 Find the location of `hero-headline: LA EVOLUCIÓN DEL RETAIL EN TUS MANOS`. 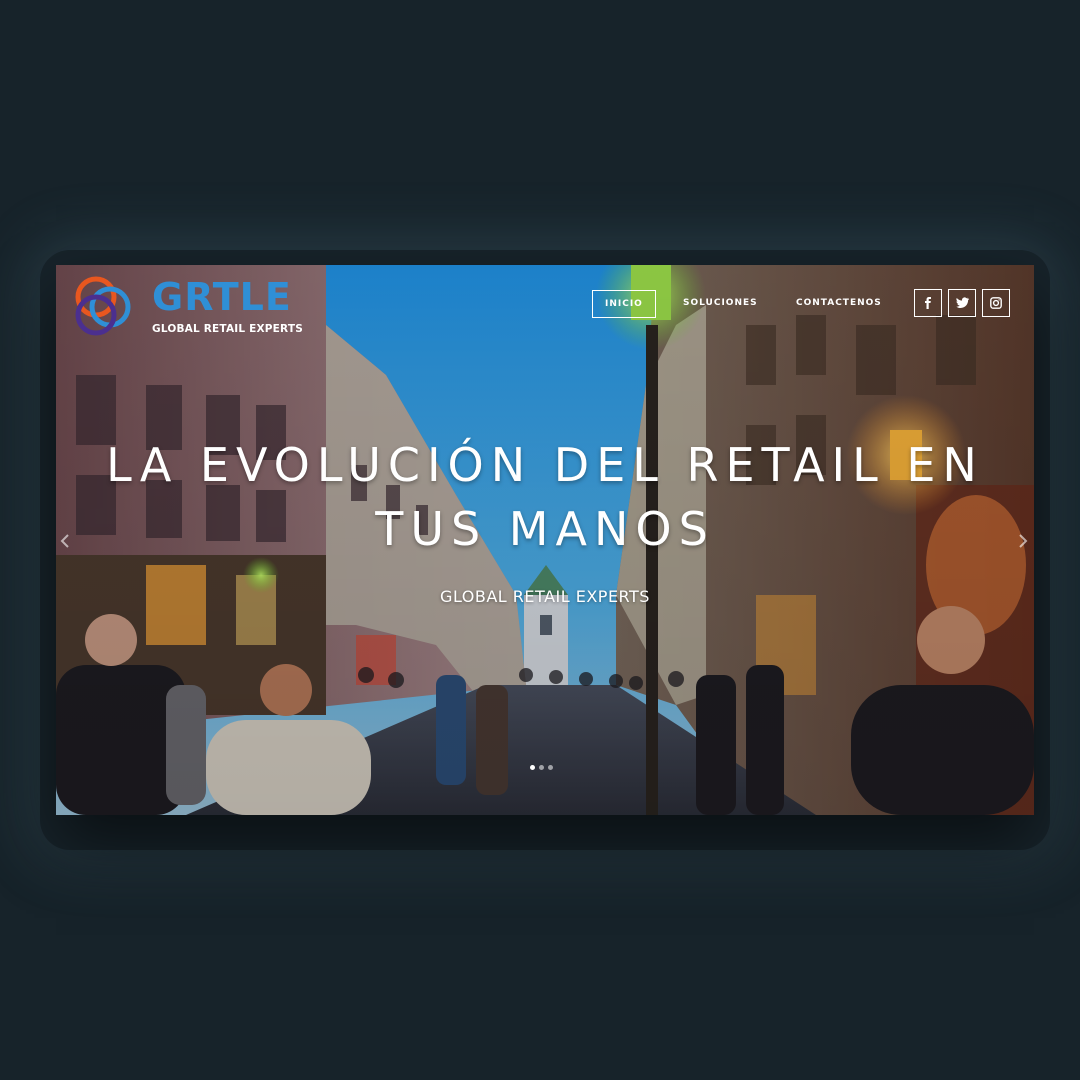

hero-headline: LA EVOLUCIÓN DEL RETAIL EN TUS MANOS is located at coordinates (545, 497).